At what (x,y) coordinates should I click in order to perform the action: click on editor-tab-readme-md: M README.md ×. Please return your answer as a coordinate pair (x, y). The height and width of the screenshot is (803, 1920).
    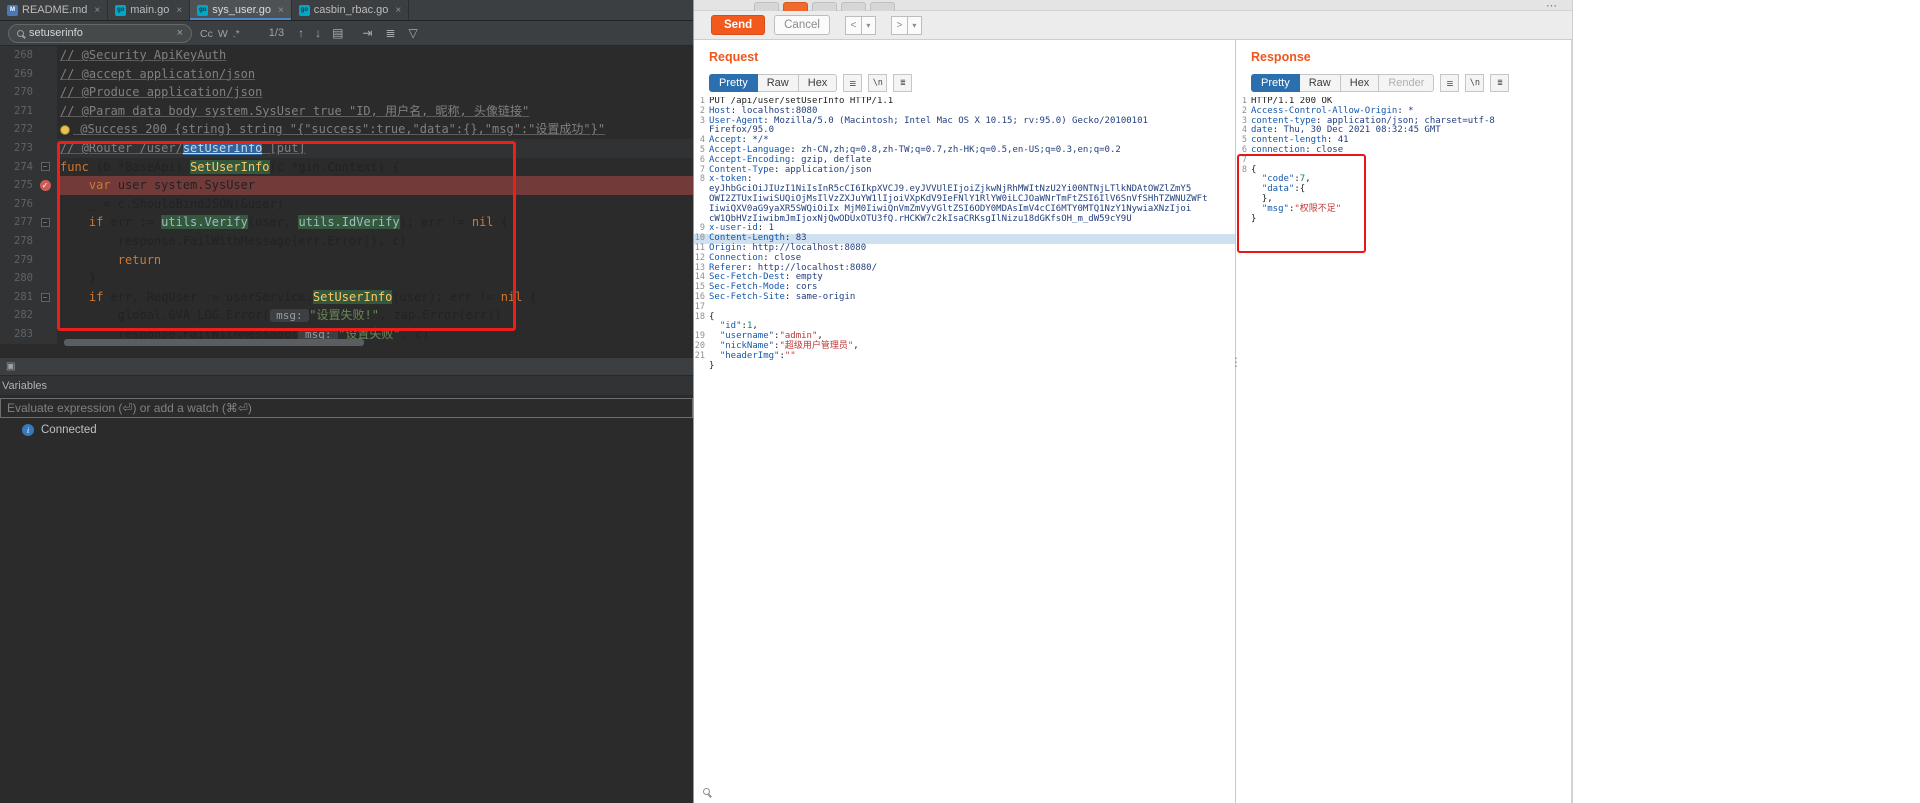
    Looking at the image, I should click on (54, 10).